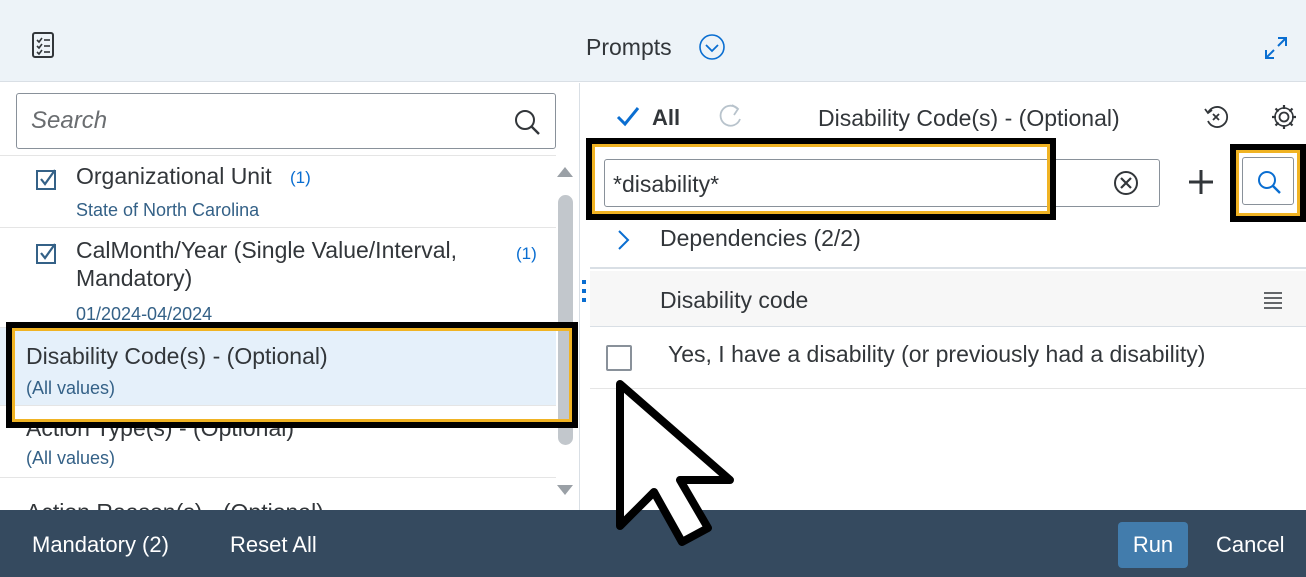 Image resolution: width=1306 pixels, height=577 pixels. What do you see at coordinates (1201, 182) in the screenshot?
I see `add-icon` at bounding box center [1201, 182].